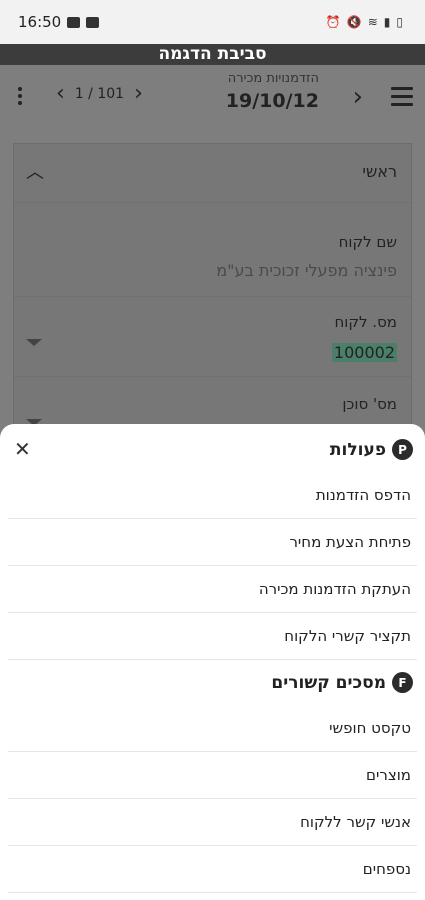 This screenshot has width=425, height=900. Describe the element at coordinates (212, 96) in the screenshot. I see `app-header: ‹ 1 / 101 › הזדמנויות מכירה 19/10/12 ›` at that location.